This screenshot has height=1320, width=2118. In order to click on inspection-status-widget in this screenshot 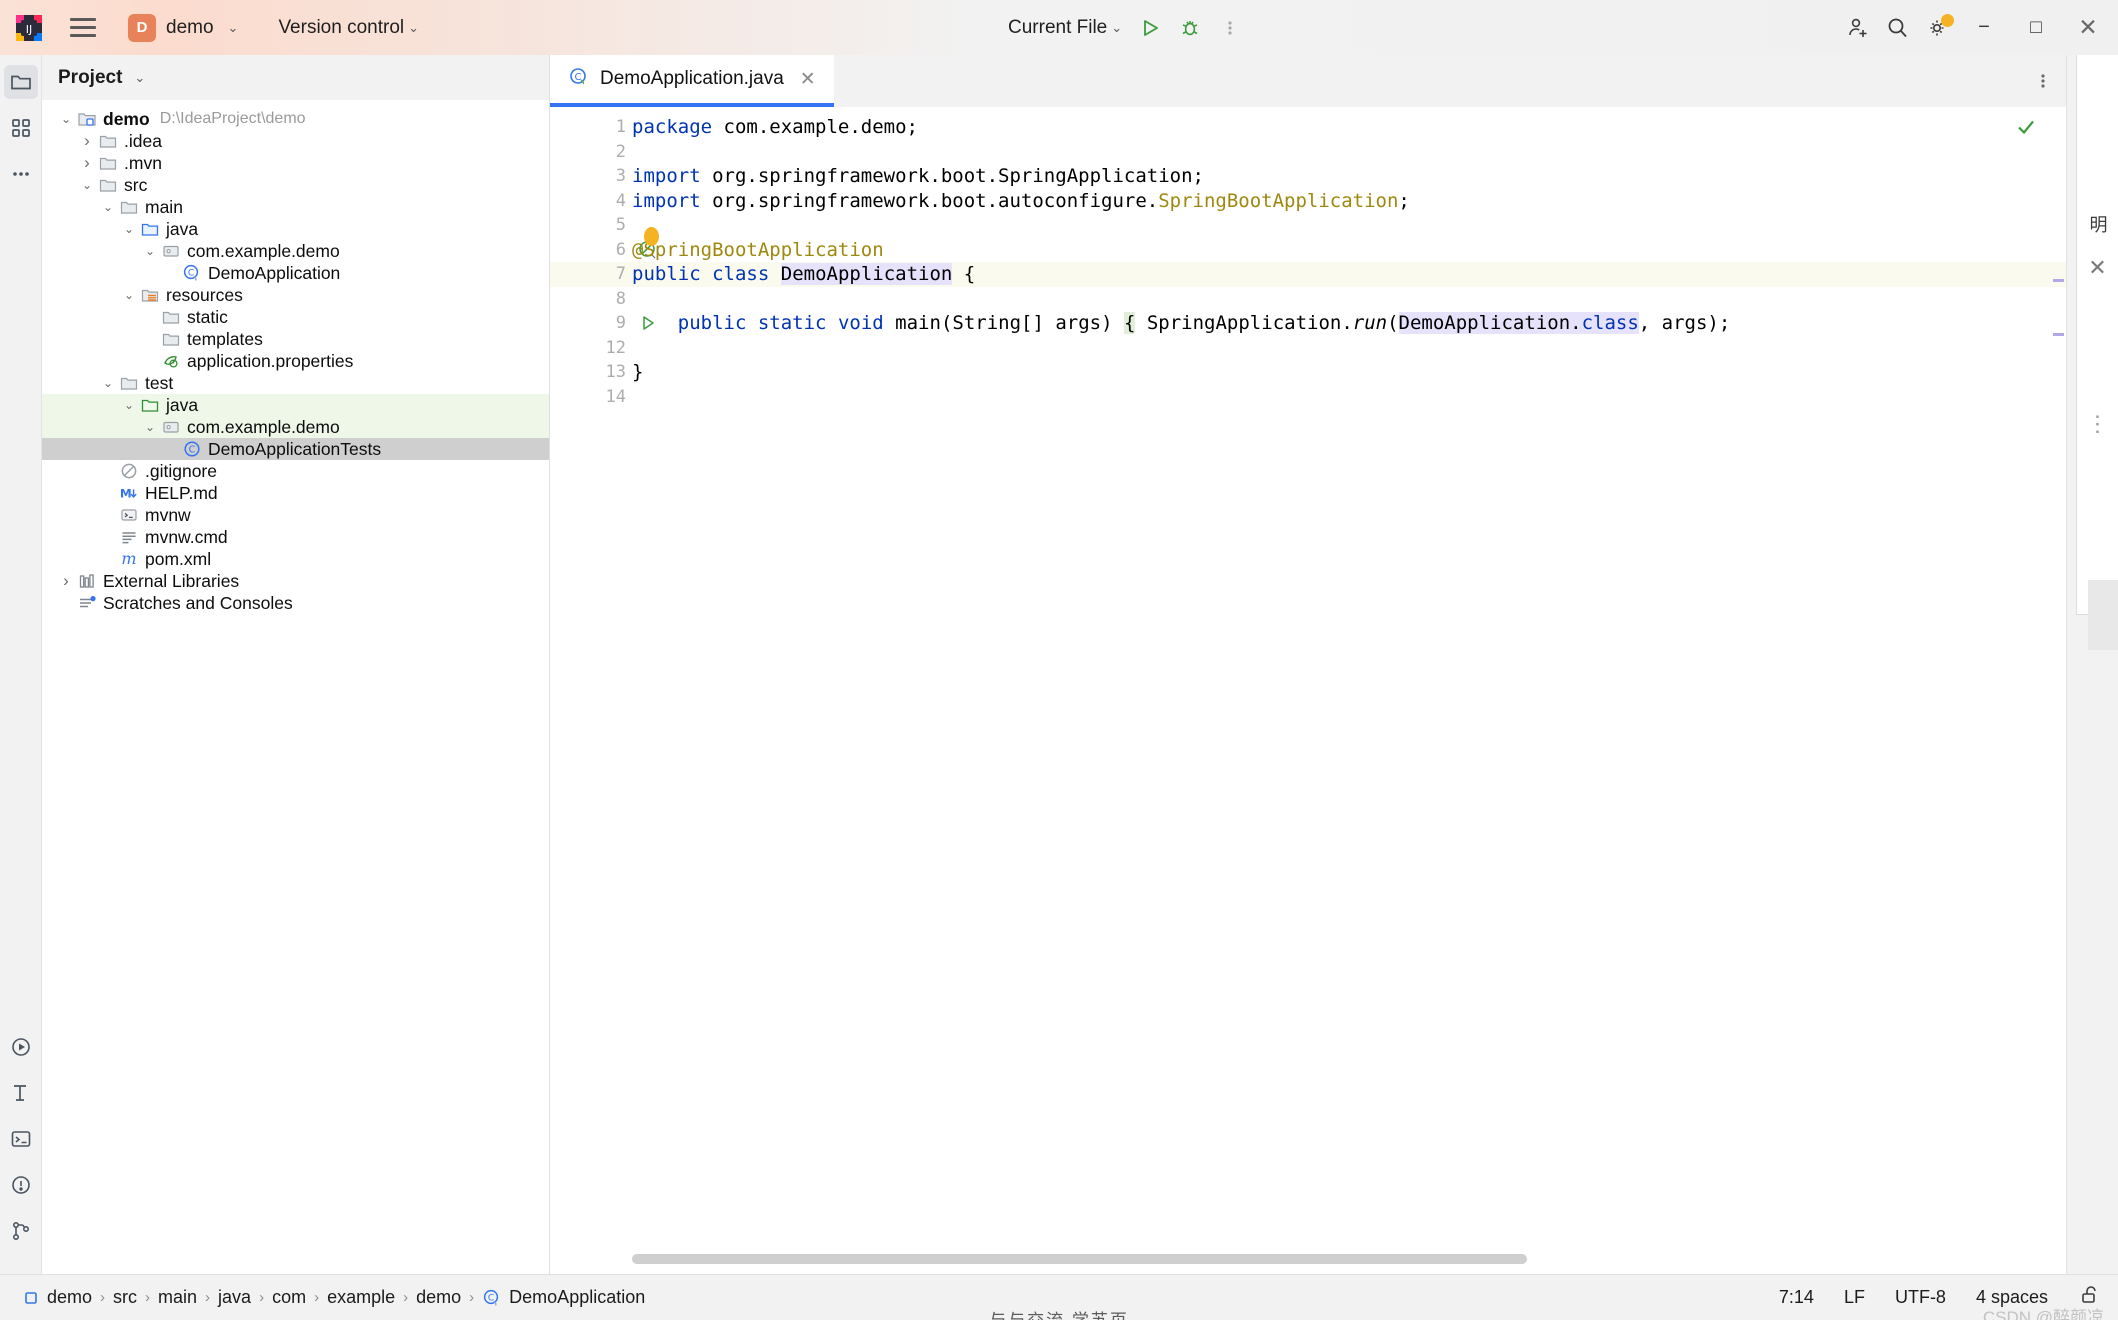, I will do `click(2026, 129)`.